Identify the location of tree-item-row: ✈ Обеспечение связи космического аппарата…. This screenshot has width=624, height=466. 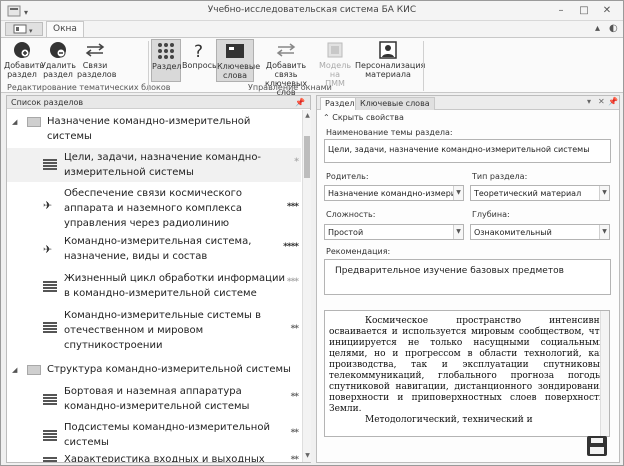
(154, 209).